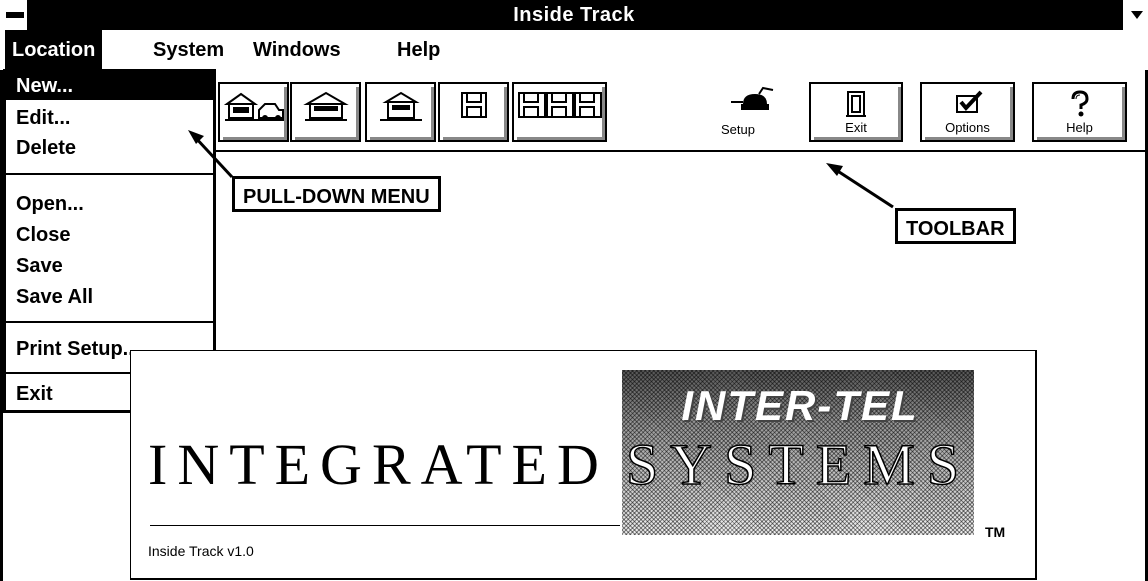 The width and height of the screenshot is (1148, 581). I want to click on intertel-logo: INTER-TEL, so click(800, 405).